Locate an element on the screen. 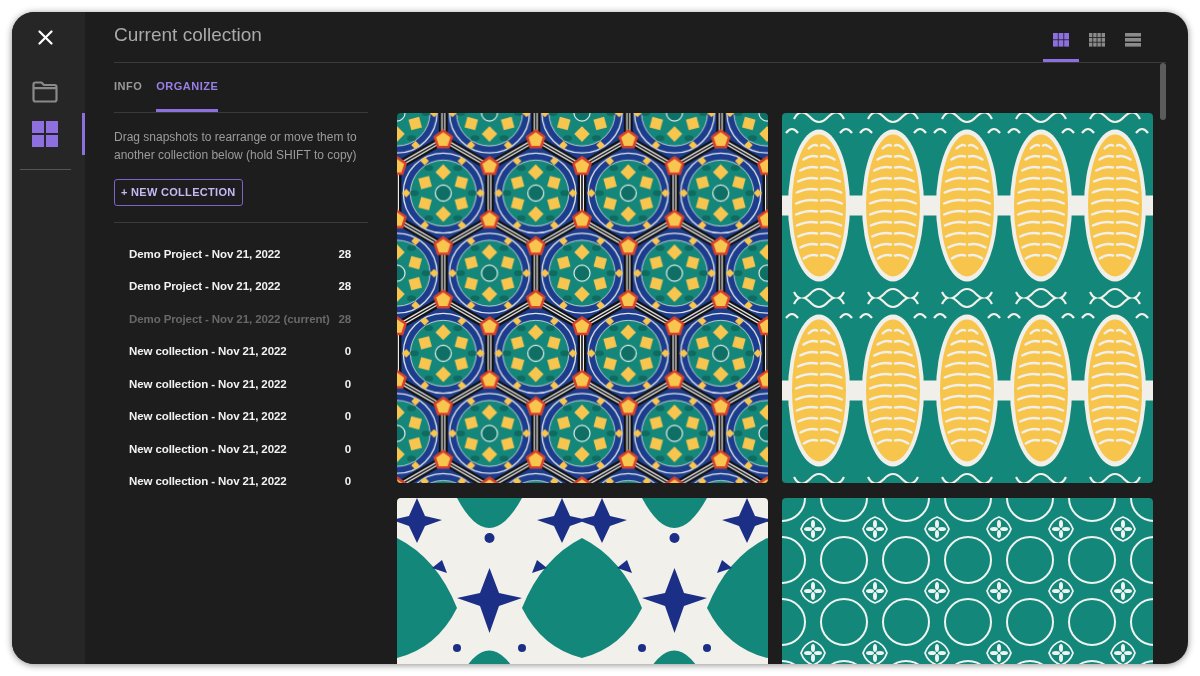  quatrefoil-pattern-thumbnail is located at coordinates (967, 581).